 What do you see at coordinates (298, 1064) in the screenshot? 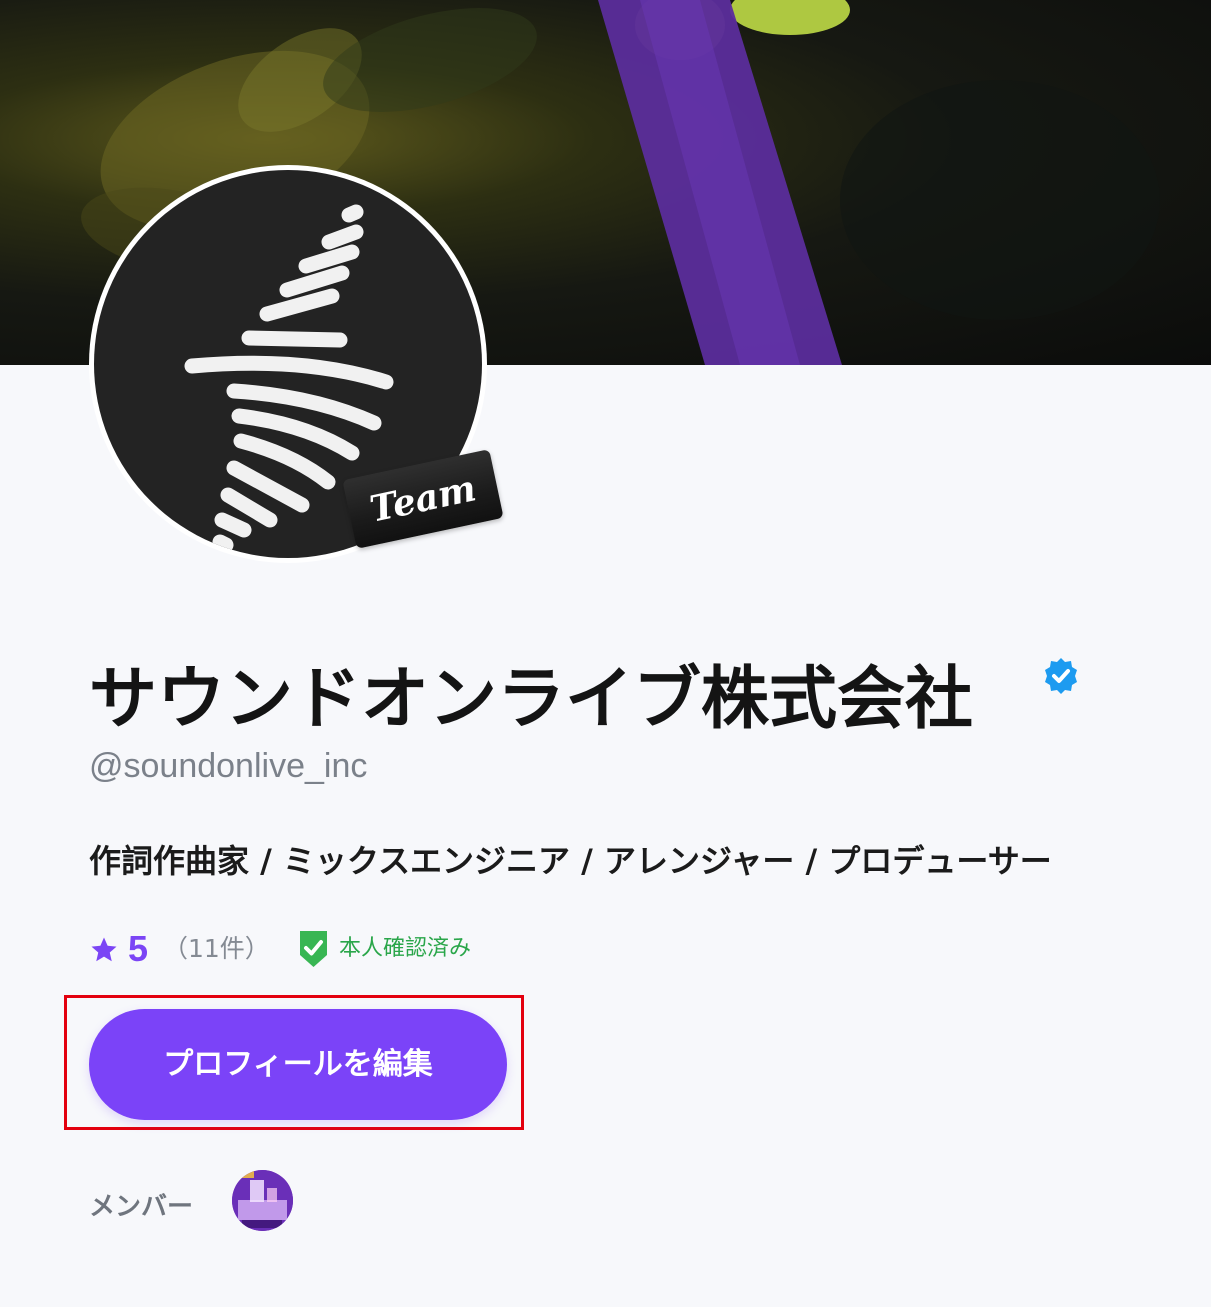
I see `edit-profile-button: プロフィールを編集` at bounding box center [298, 1064].